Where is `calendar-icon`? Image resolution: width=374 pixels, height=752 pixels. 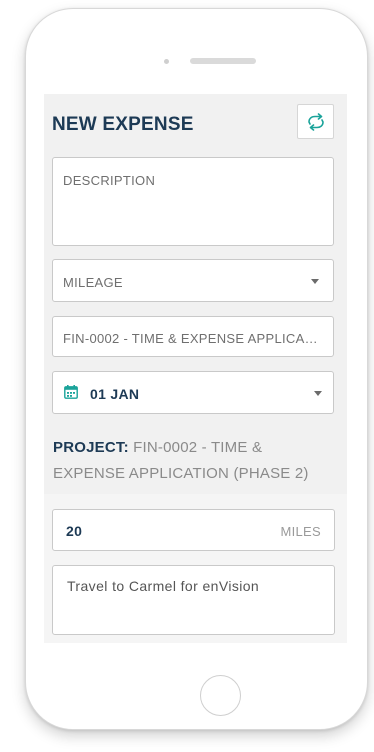 calendar-icon is located at coordinates (71, 392).